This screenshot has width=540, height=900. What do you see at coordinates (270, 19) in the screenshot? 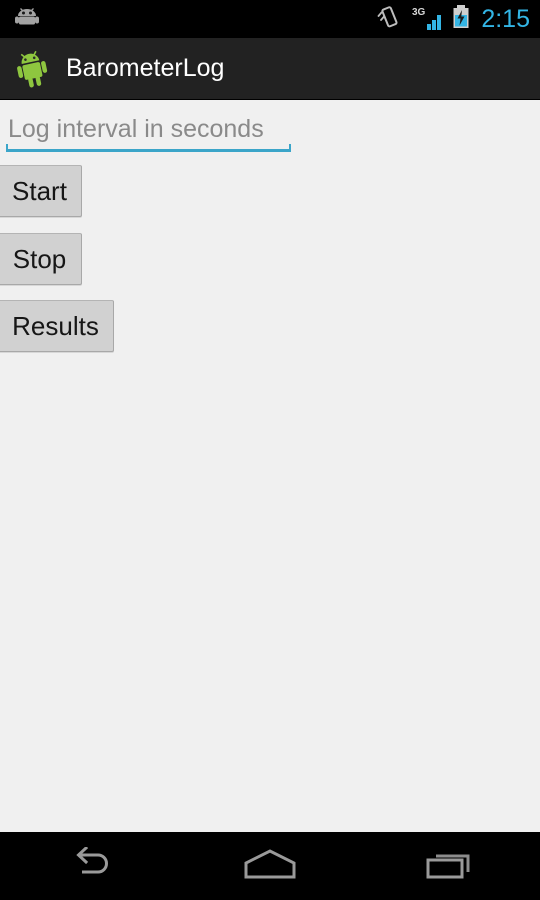
I see `status-bar: 3G 2:15` at bounding box center [270, 19].